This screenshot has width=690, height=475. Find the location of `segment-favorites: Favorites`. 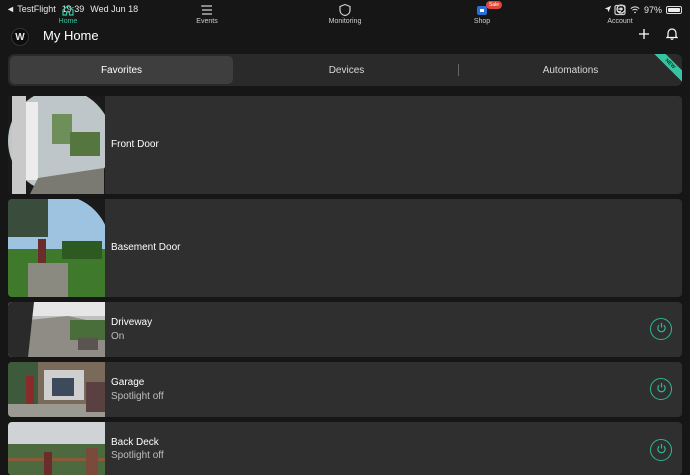

segment-favorites: Favorites is located at coordinates (121, 70).